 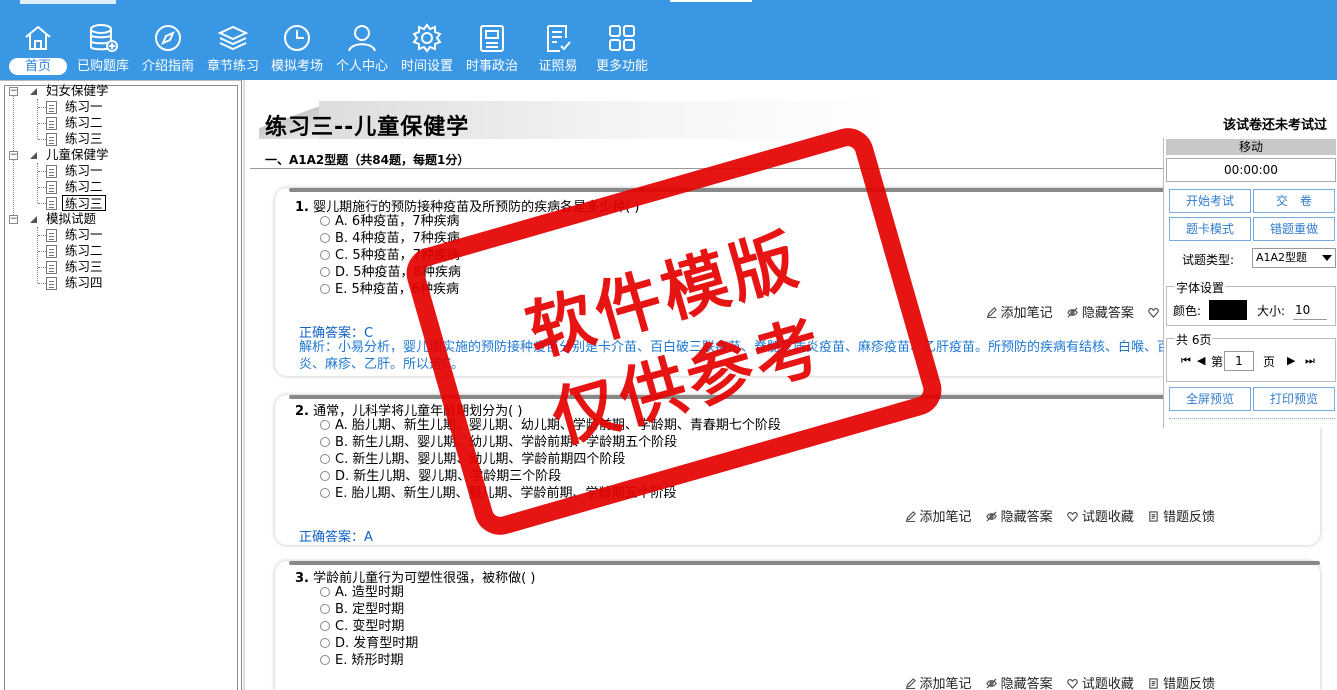 I want to click on prev-page-icon: ◀, so click(x=1201, y=360).